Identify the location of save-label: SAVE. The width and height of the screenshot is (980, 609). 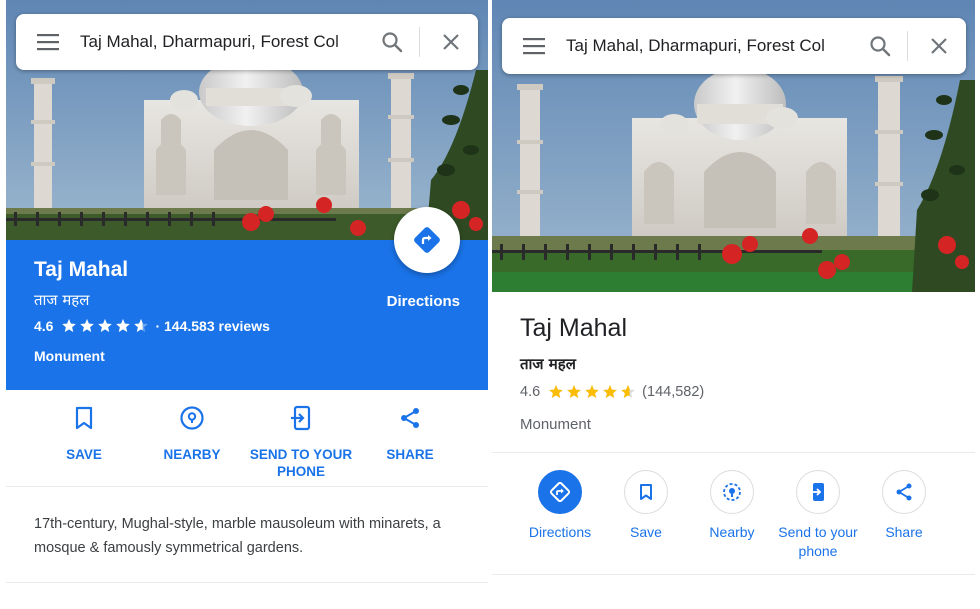
(84, 454).